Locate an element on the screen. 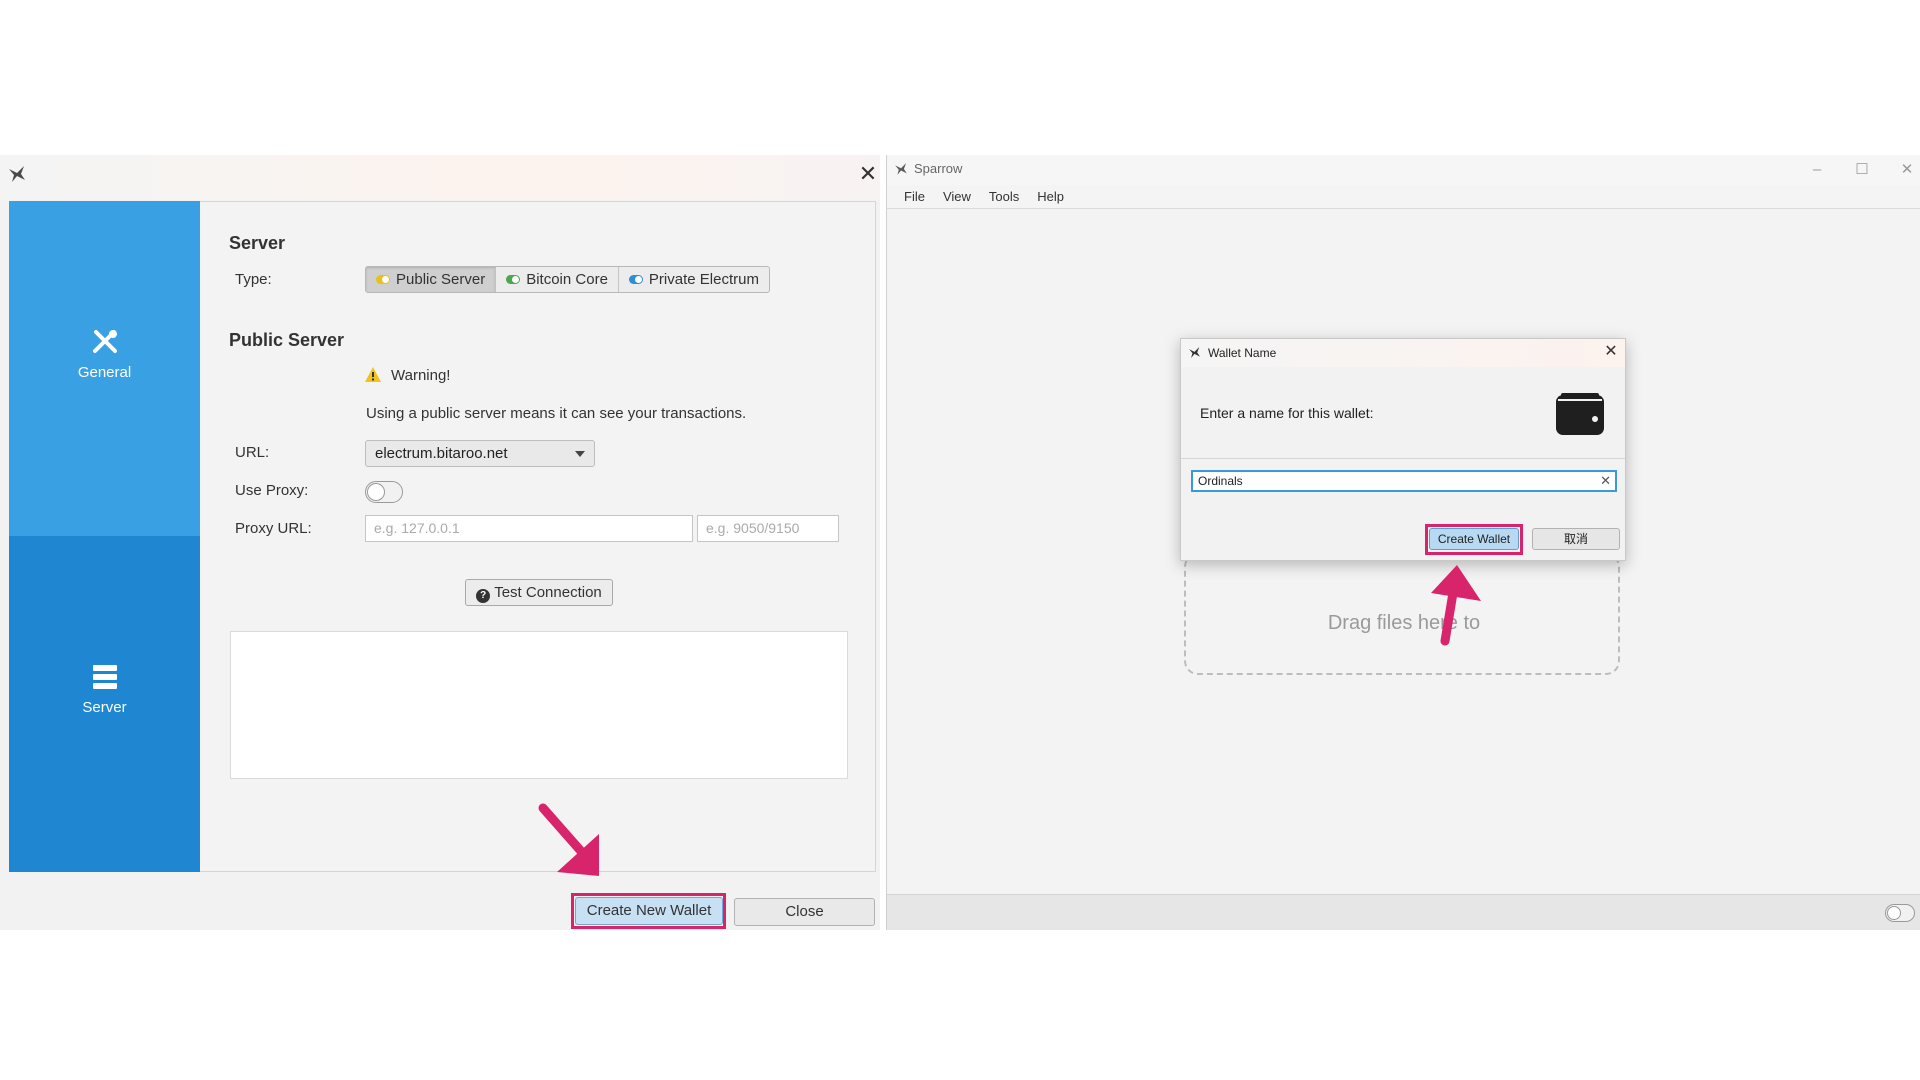 The image size is (1920, 1080). wallet-name-value: Ordinals is located at coordinates (1220, 481).